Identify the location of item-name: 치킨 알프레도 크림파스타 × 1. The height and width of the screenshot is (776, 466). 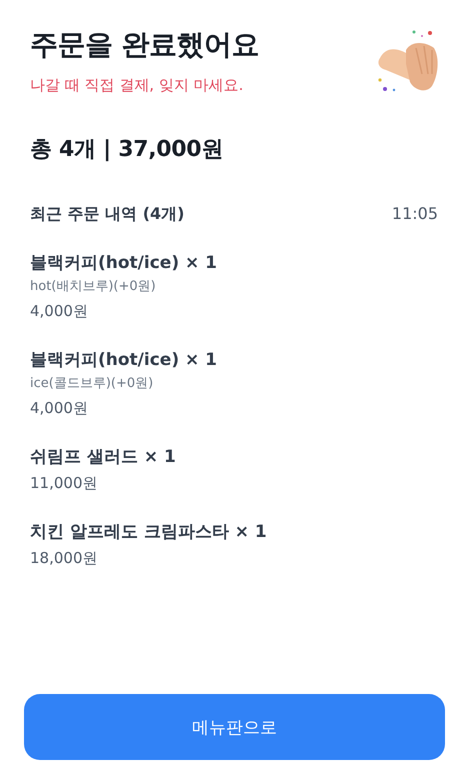
(149, 532).